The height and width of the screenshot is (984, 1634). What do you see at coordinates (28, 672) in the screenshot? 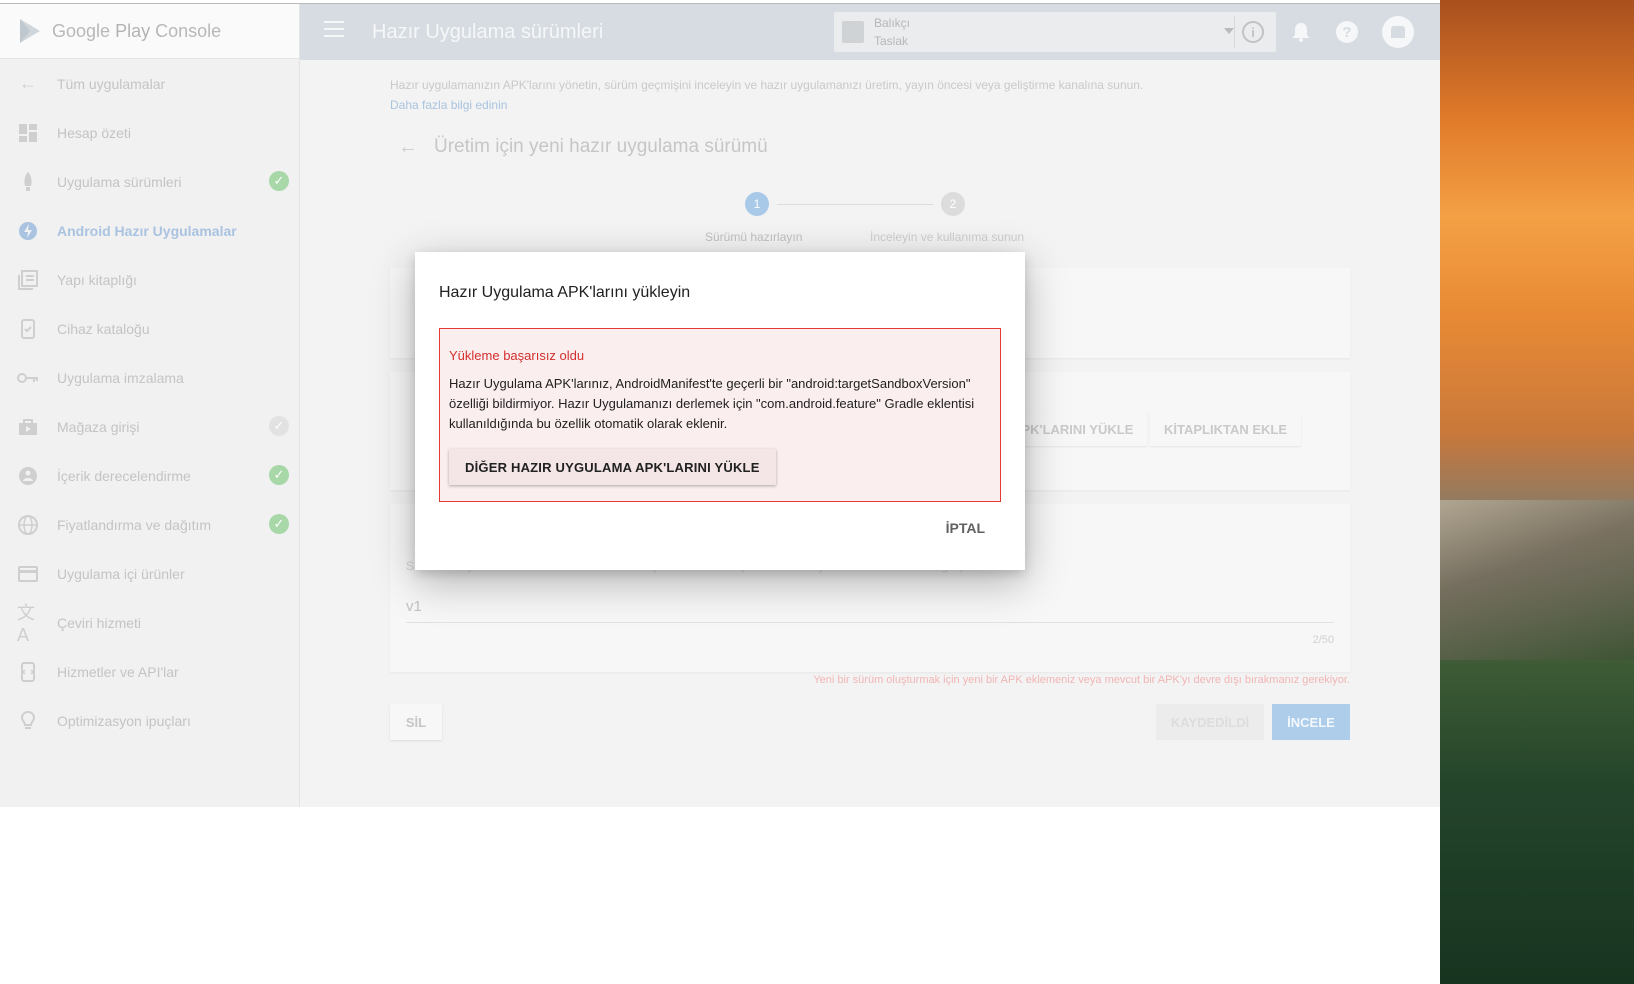
I see `services-icon` at bounding box center [28, 672].